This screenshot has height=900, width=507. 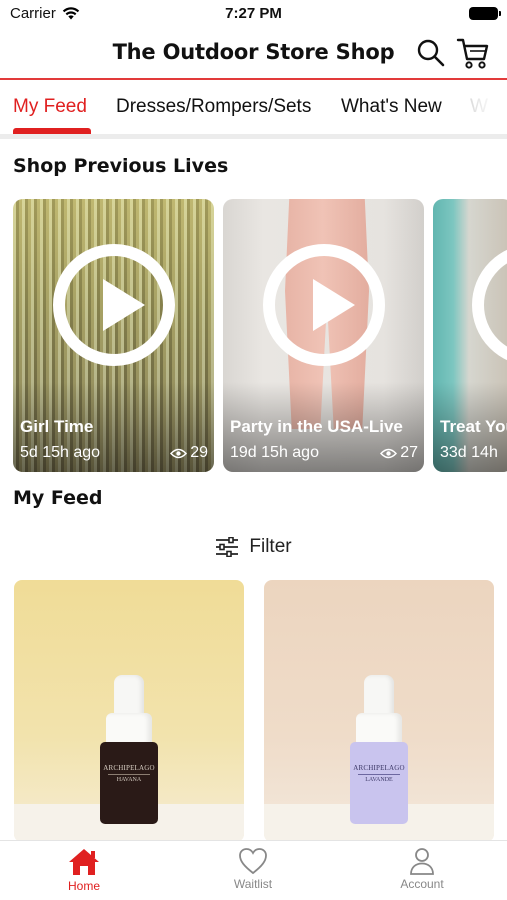 What do you see at coordinates (422, 861) in the screenshot?
I see `person-icon` at bounding box center [422, 861].